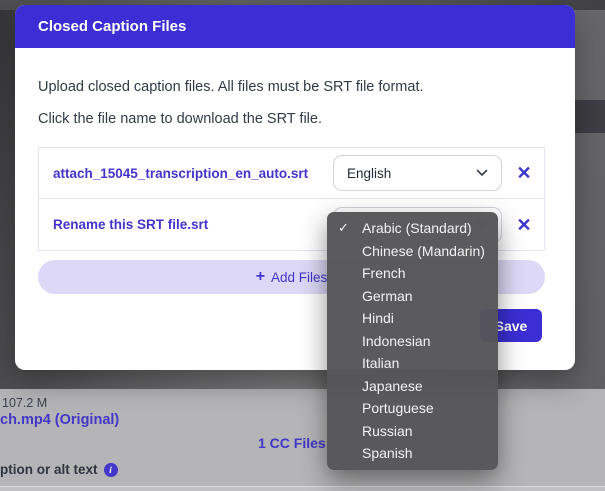 Image resolution: width=605 pixels, height=491 pixels. Describe the element at coordinates (110, 469) in the screenshot. I see `info-icon: i` at that location.